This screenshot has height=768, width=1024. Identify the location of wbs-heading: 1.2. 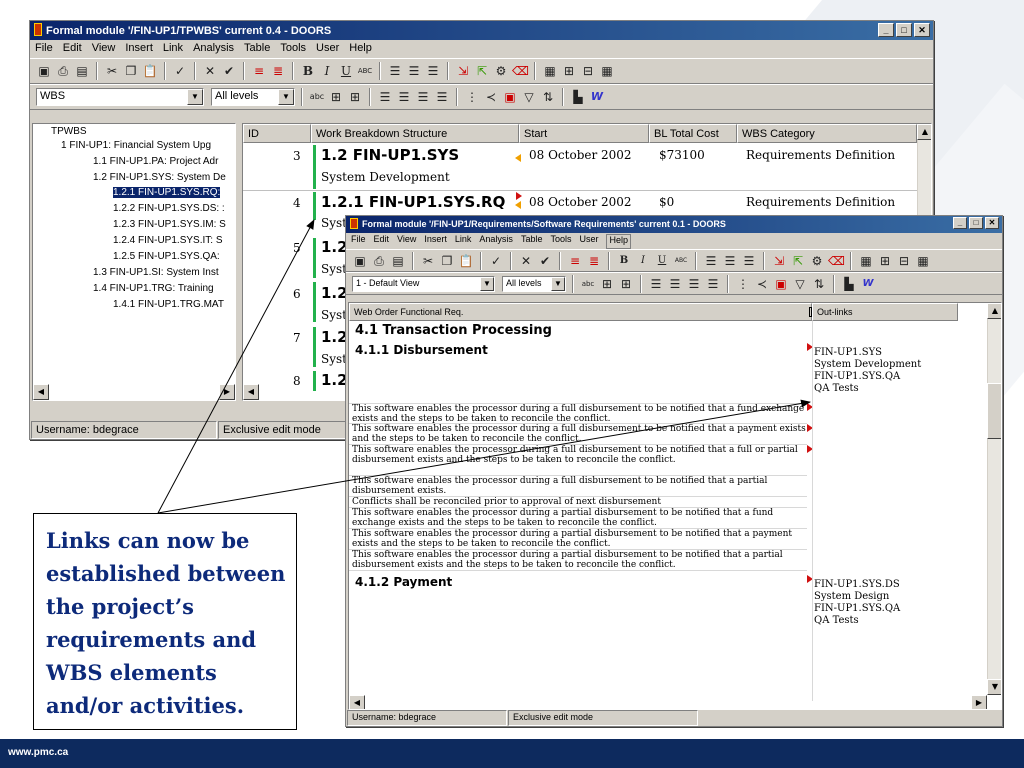
(334, 337).